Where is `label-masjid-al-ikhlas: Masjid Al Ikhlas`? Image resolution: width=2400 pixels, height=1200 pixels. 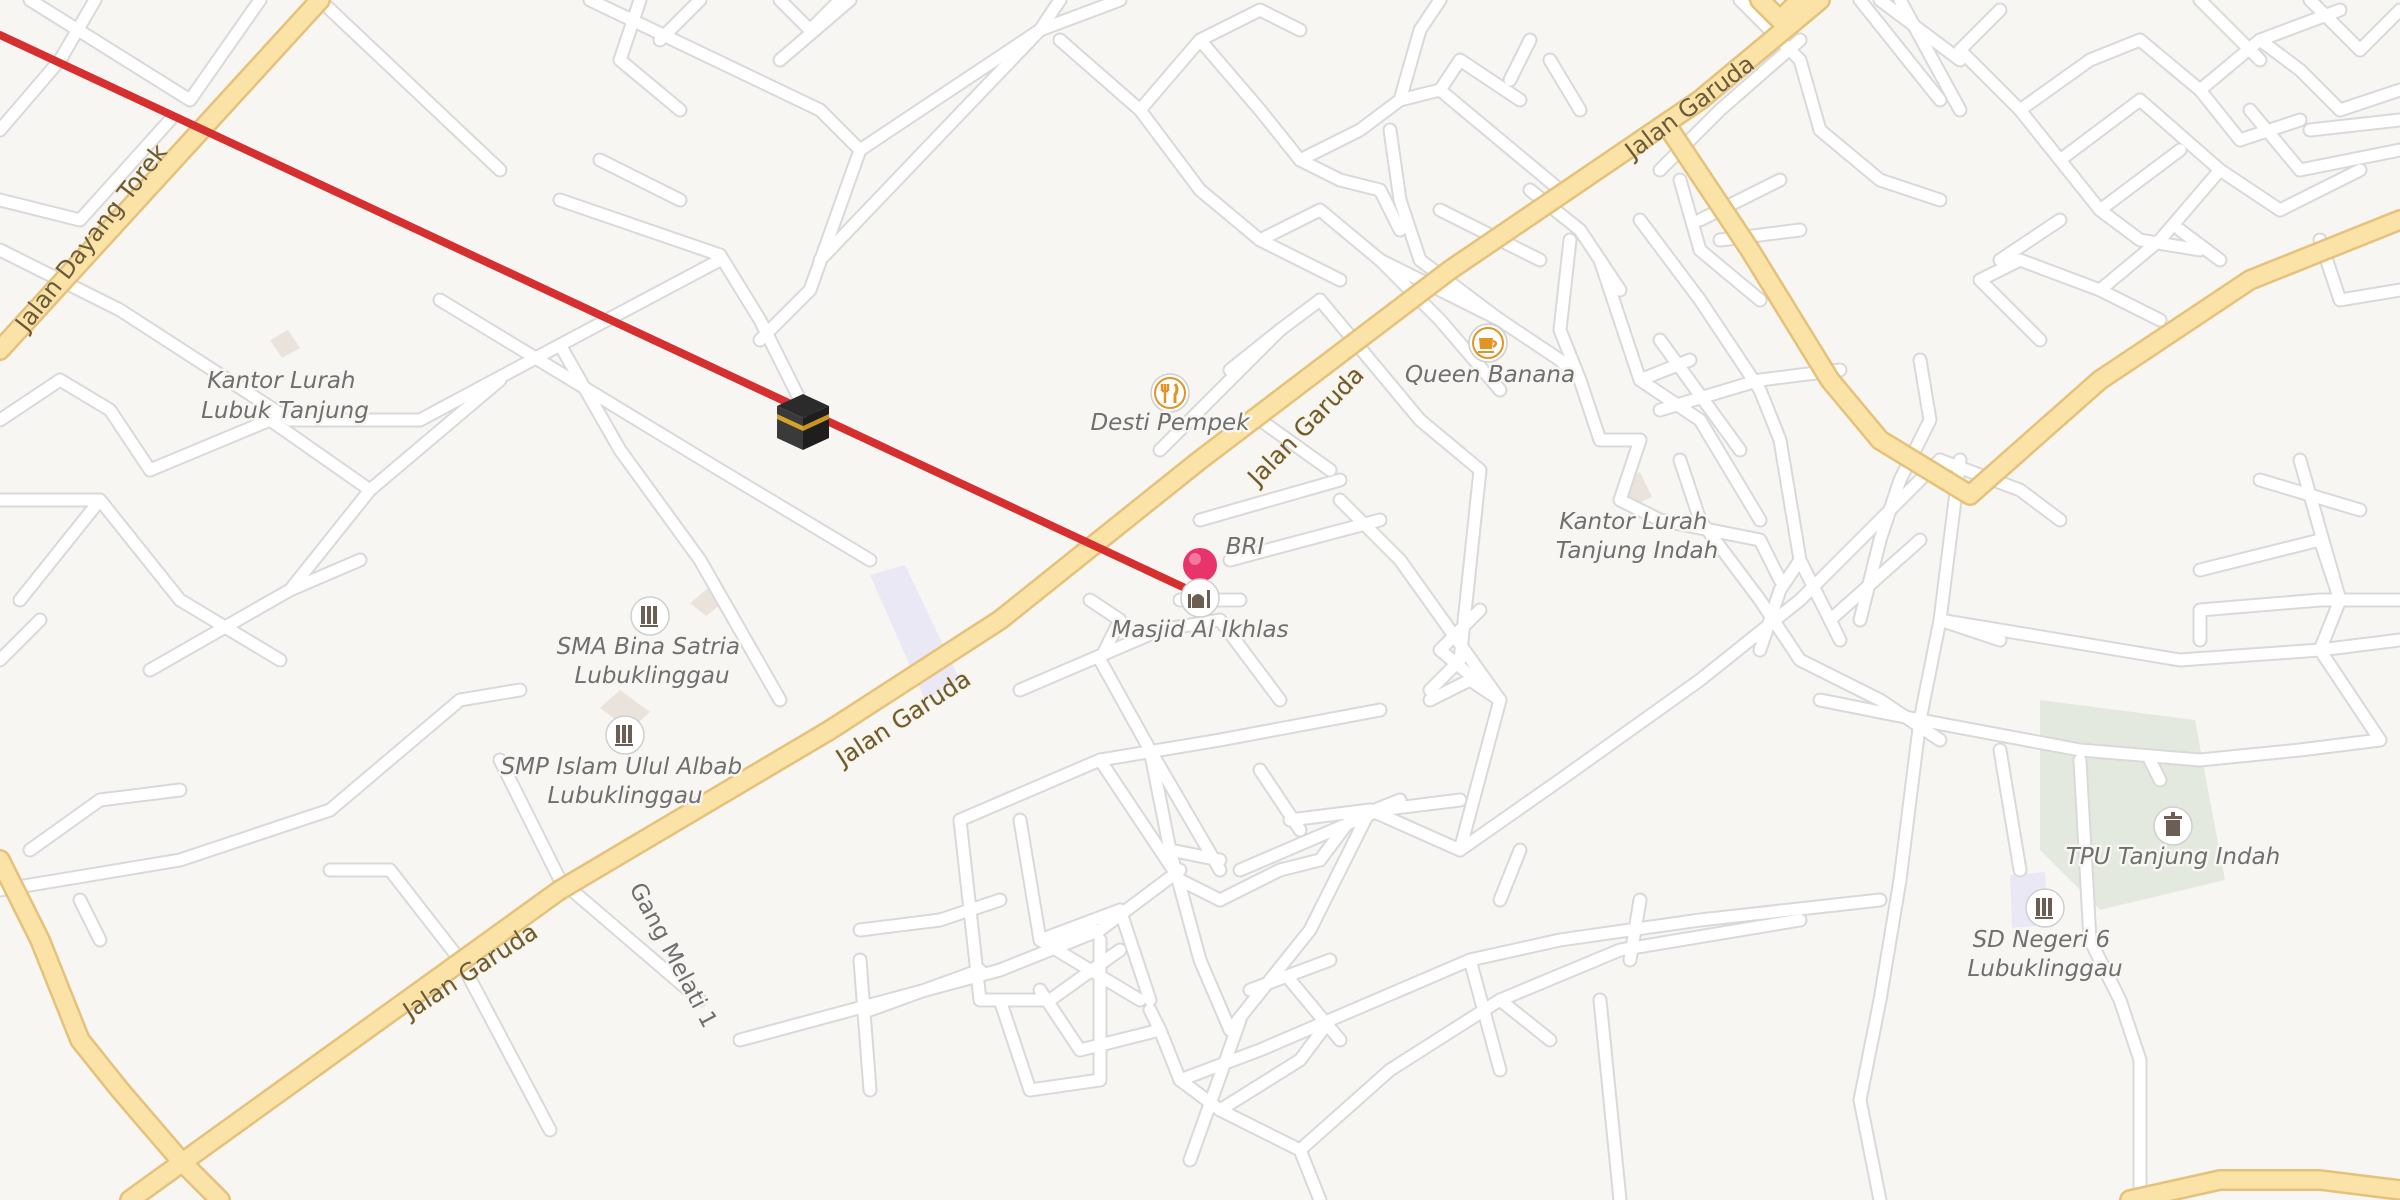
label-masjid-al-ikhlas: Masjid Al Ikhlas is located at coordinates (1199, 630).